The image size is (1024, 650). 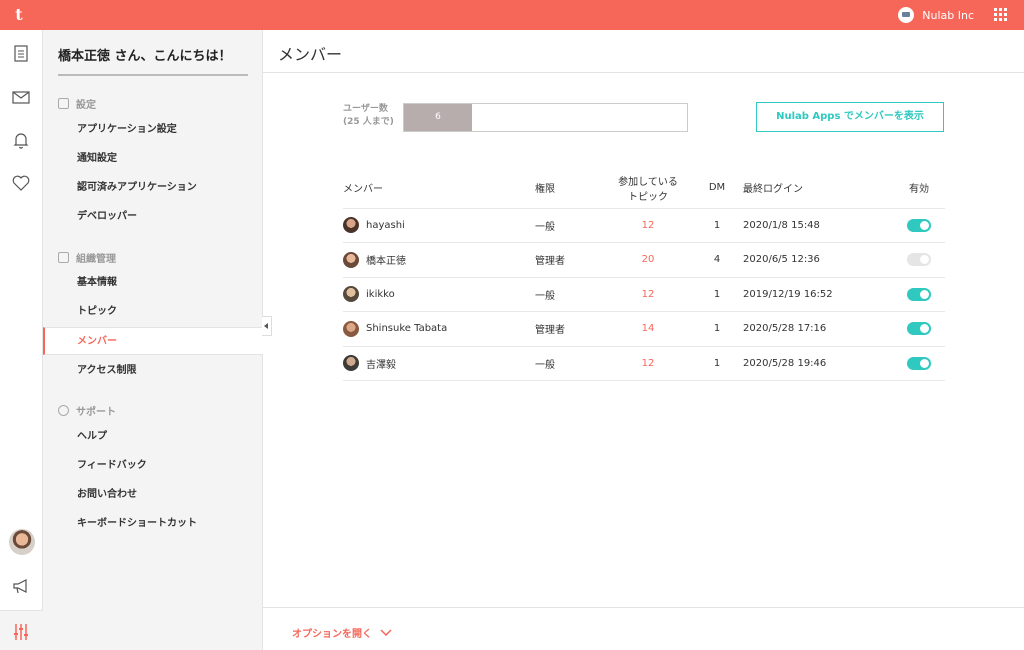 I want to click on greeting: 橋本正徳 さん、こんにちは！, so click(x=153, y=60).